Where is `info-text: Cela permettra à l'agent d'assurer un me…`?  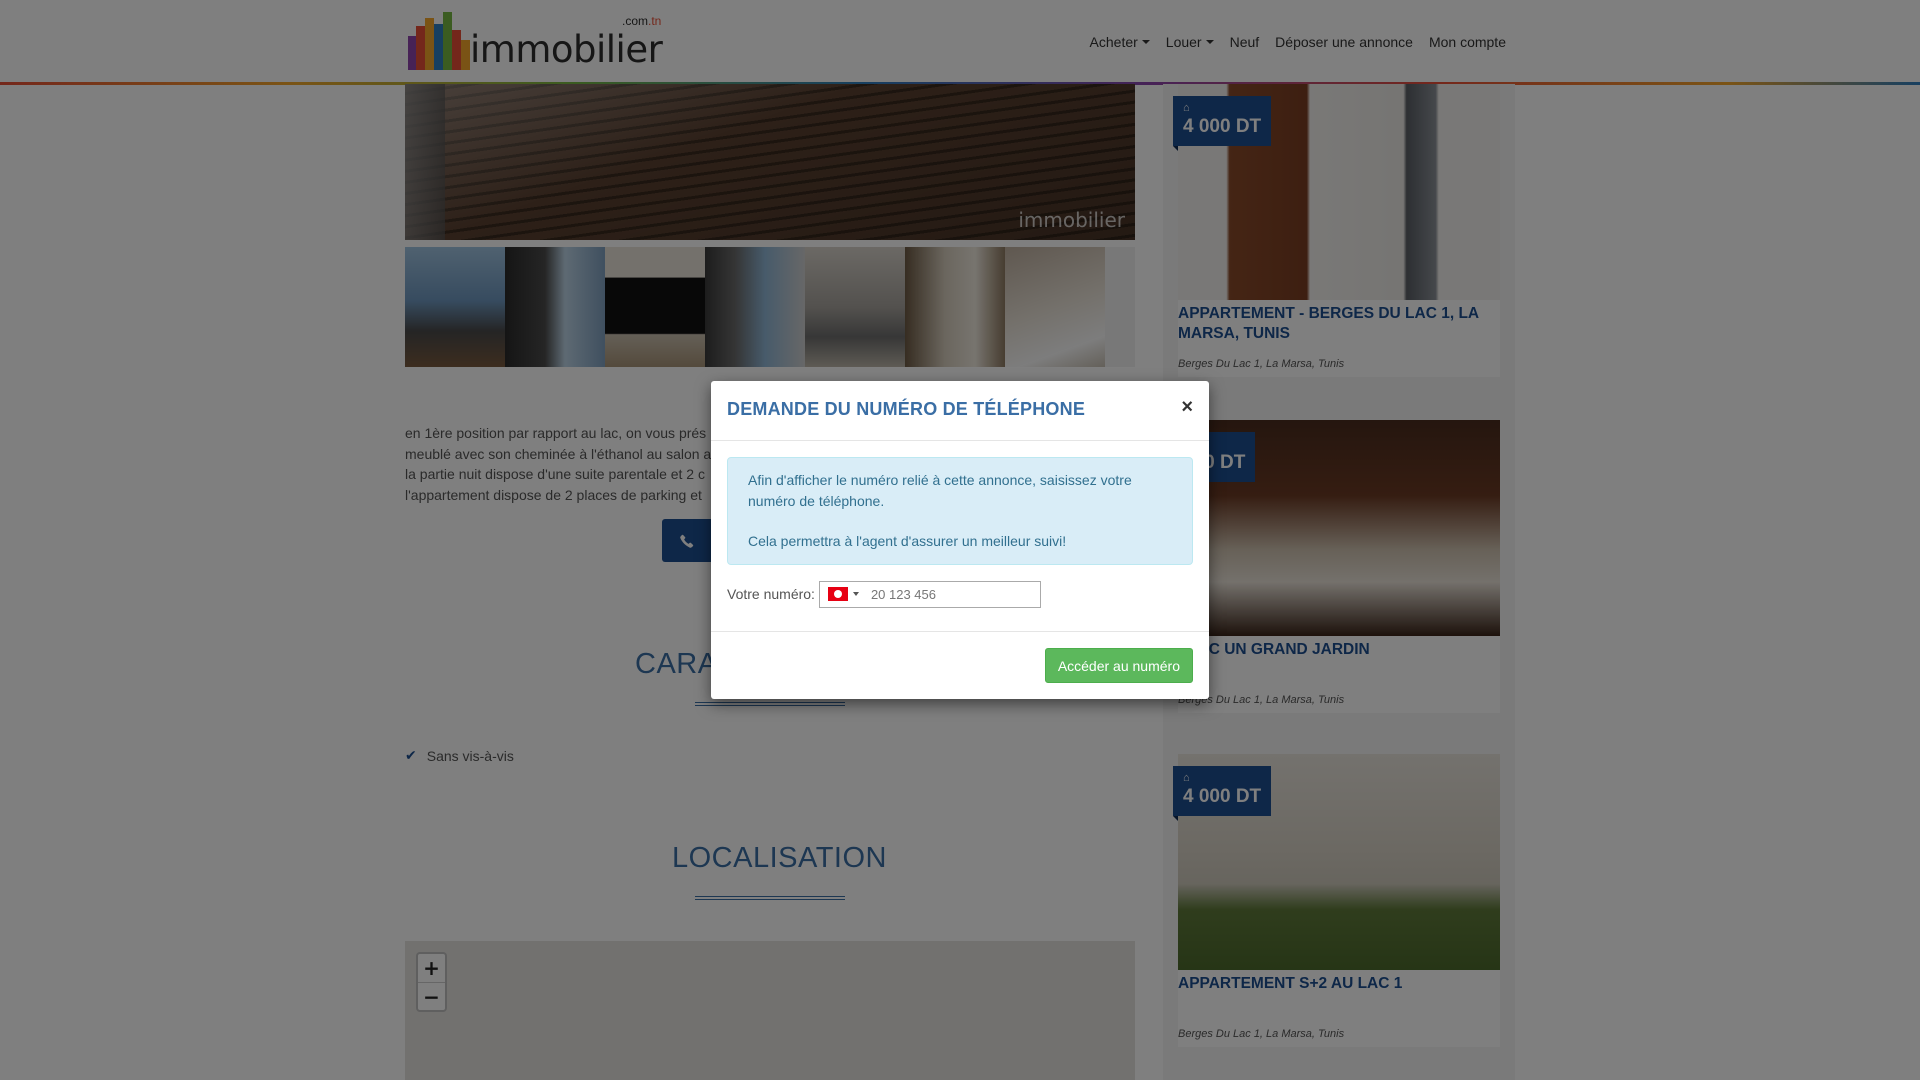 info-text: Cela permettra à l'agent d'assurer un me… is located at coordinates (907, 541).